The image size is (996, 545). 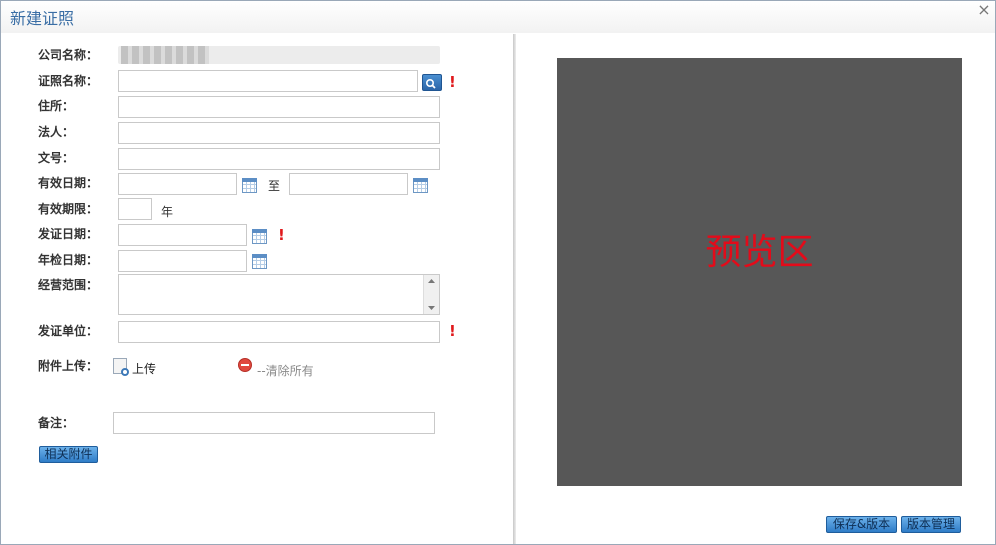 I want to click on valid-to-text: 至, so click(x=274, y=186).